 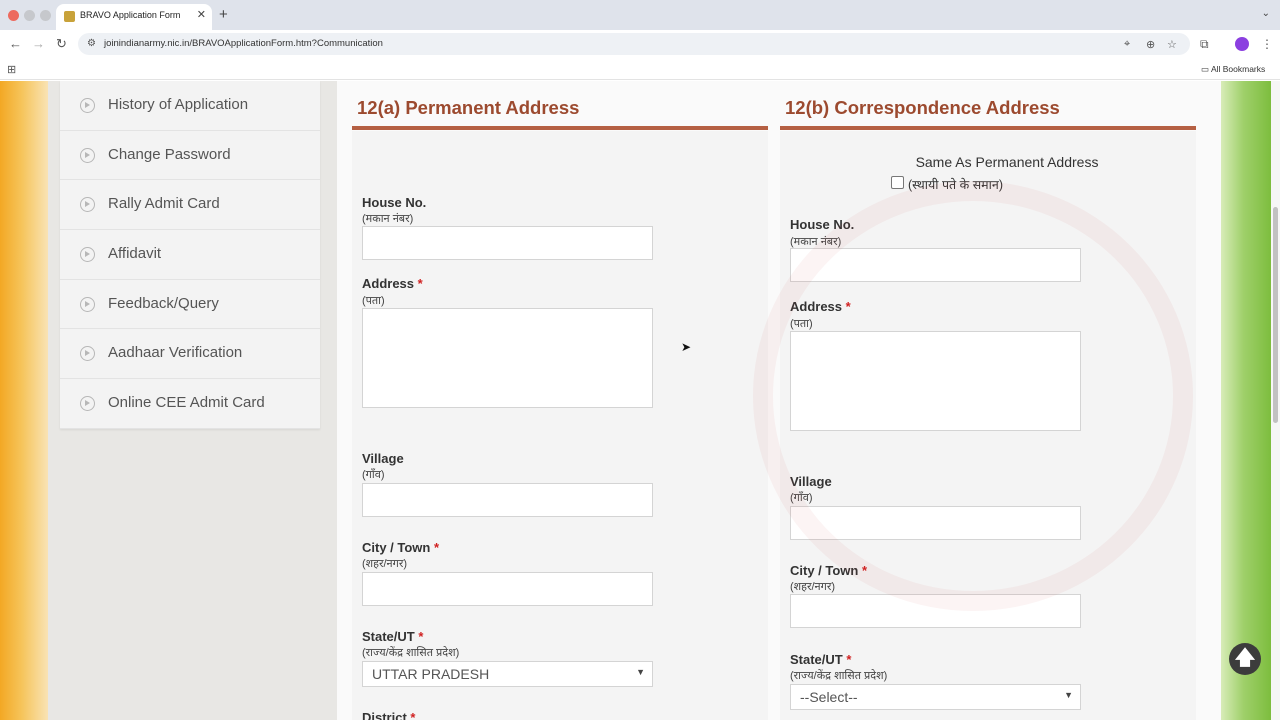 I want to click on bookmark-star-icon: ☆, so click(x=1172, y=44).